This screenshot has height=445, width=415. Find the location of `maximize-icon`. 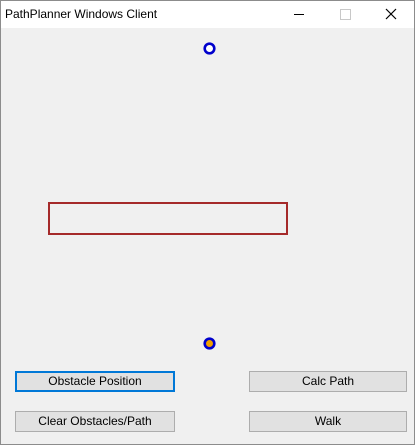

maximize-icon is located at coordinates (345, 14).